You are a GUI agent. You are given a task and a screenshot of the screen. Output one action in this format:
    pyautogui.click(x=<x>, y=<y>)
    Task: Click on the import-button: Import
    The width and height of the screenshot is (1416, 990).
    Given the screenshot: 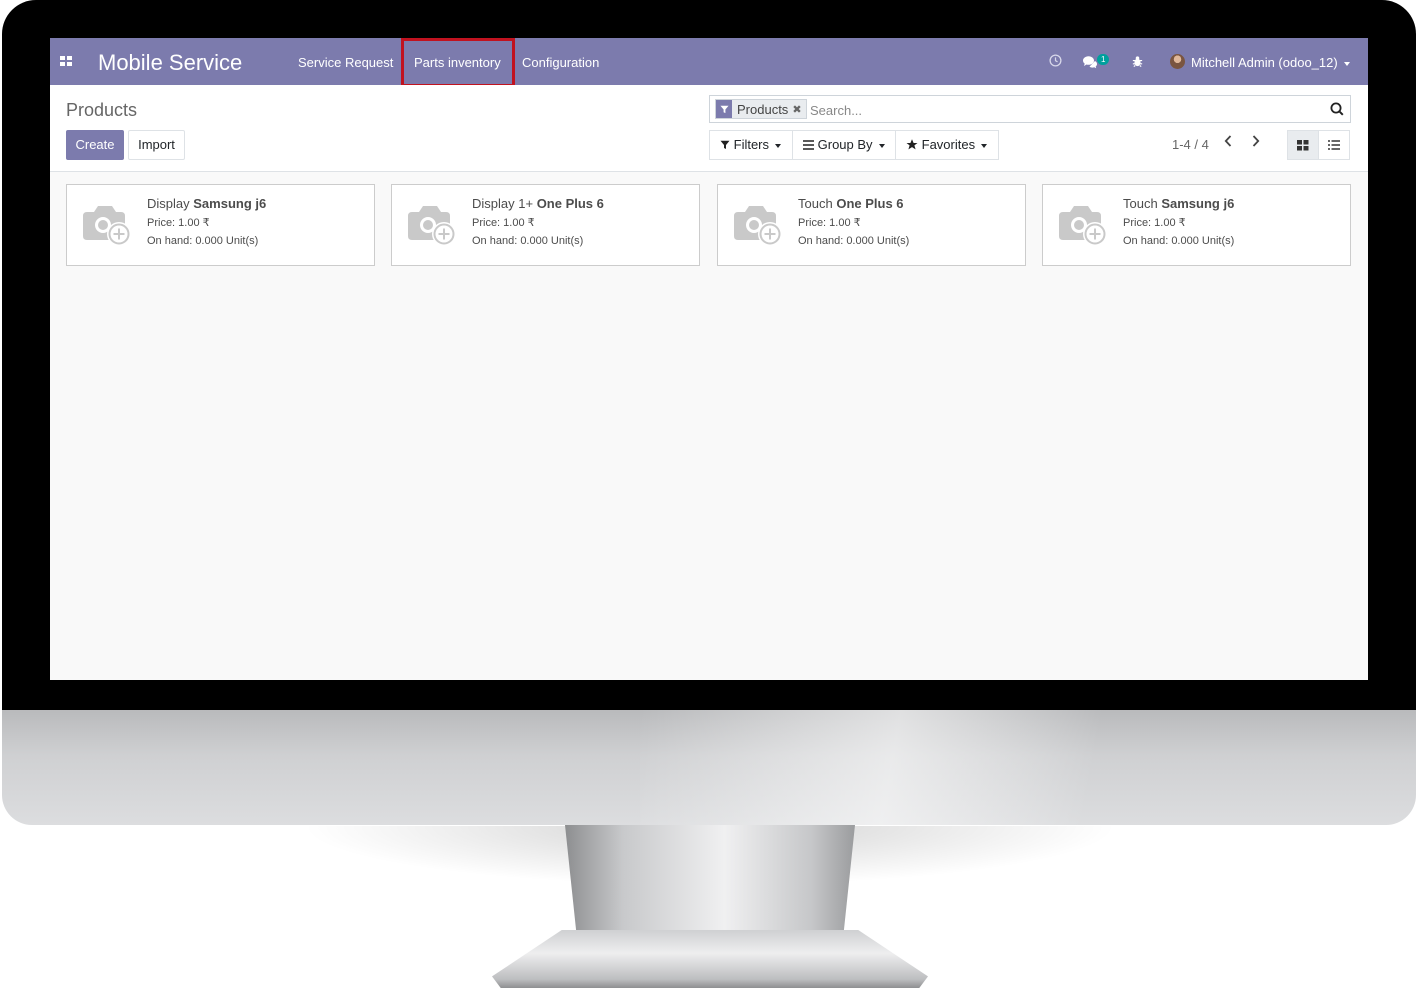 What is the action you would take?
    pyautogui.click(x=156, y=145)
    